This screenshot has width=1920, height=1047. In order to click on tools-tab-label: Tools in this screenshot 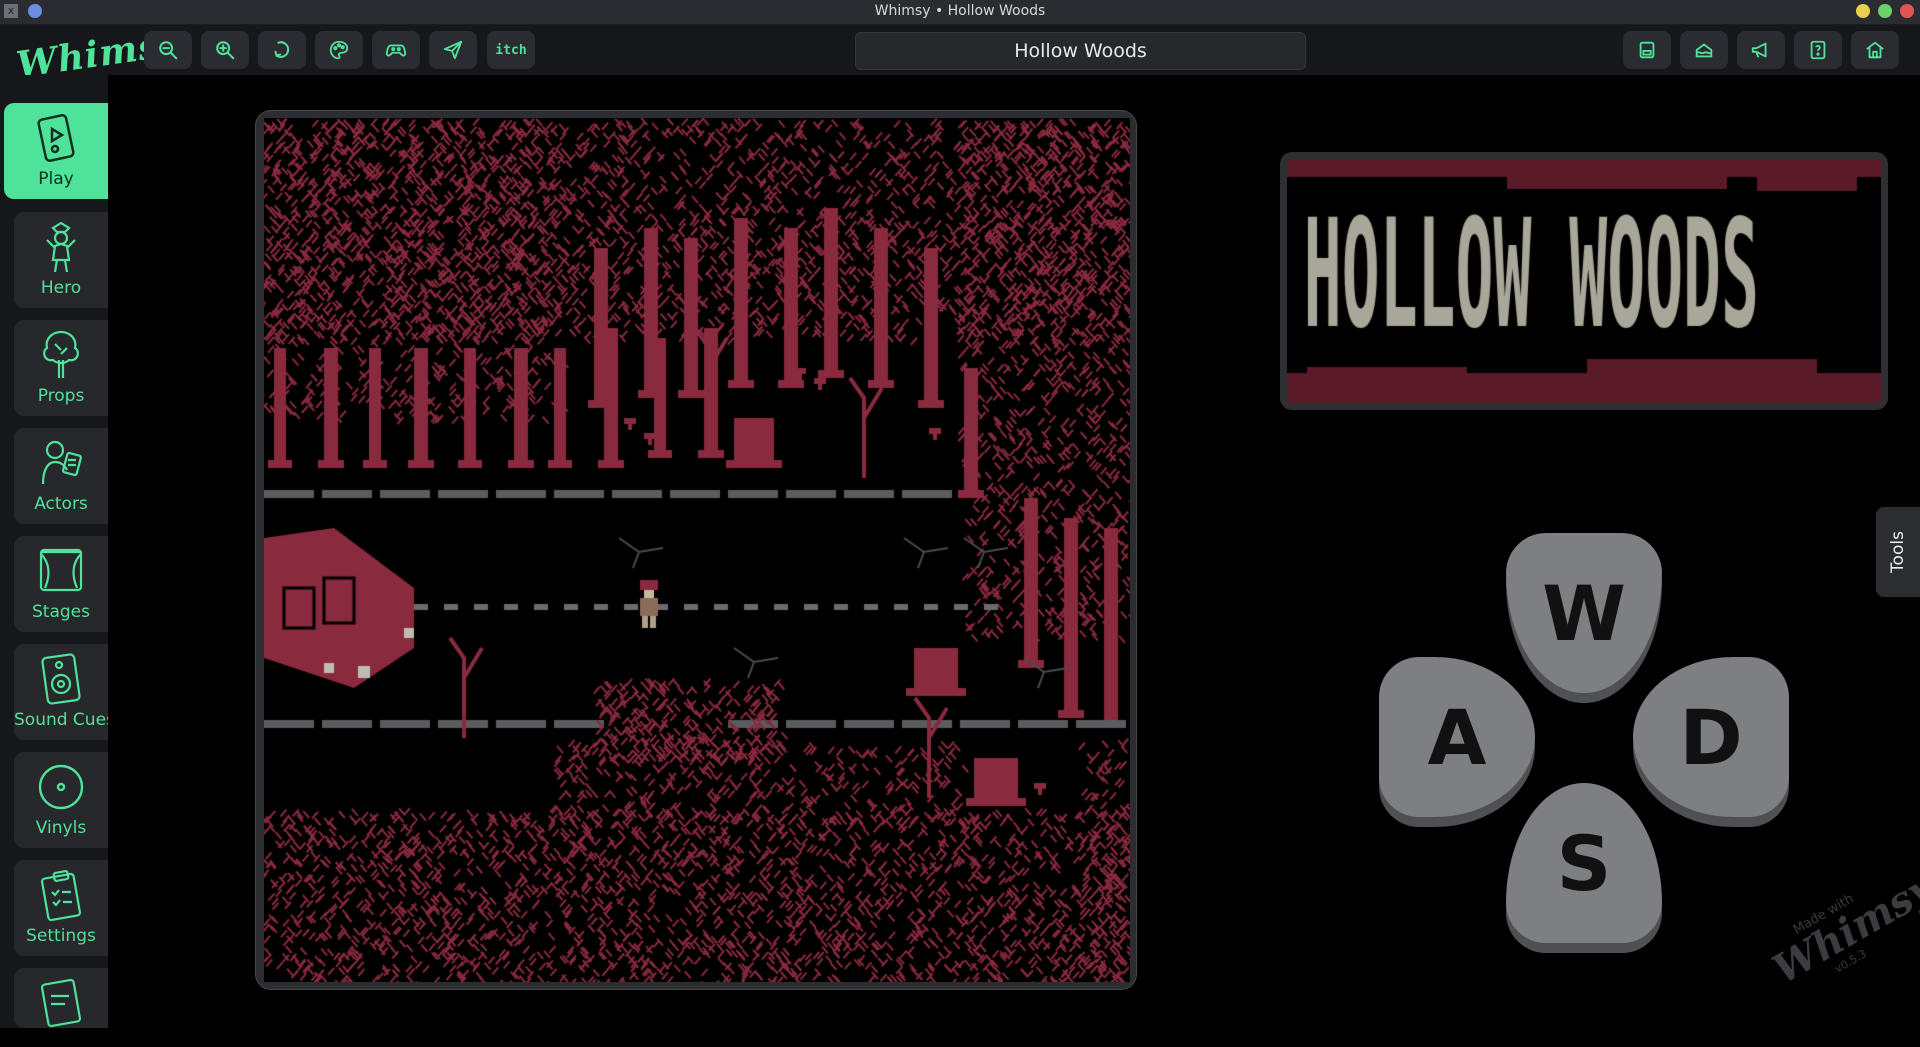, I will do `click(1897, 552)`.